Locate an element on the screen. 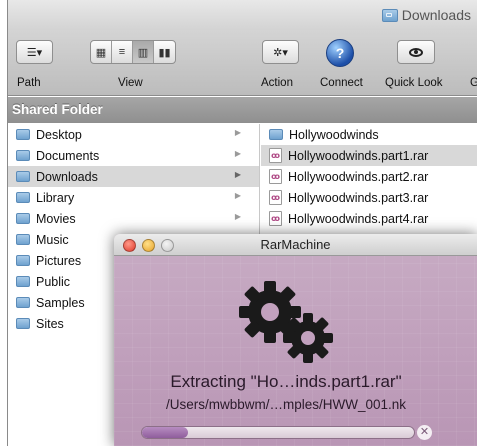 This screenshot has width=477, height=446. file-item-part2: ꝏ Hollywoodwinds.part2.rar is located at coordinates (369, 176).